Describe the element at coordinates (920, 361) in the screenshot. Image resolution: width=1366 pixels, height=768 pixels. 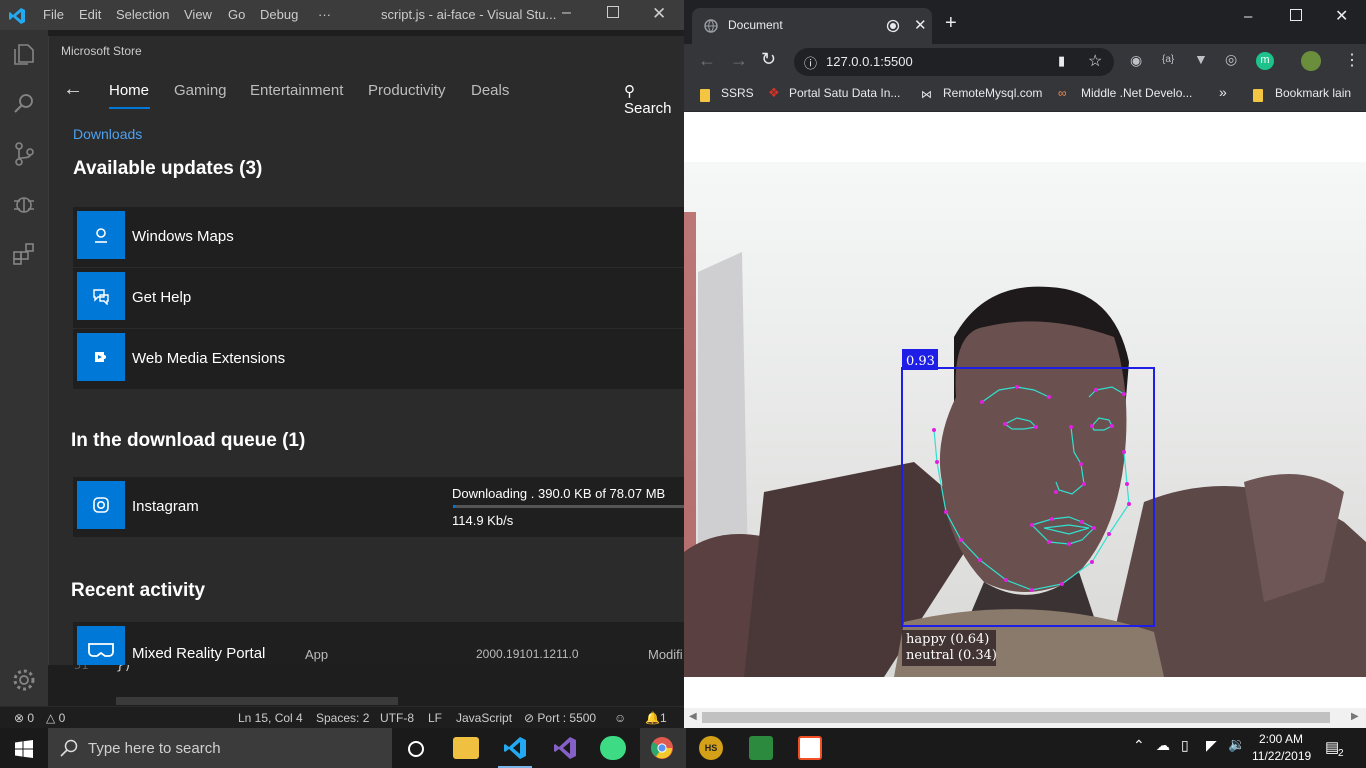
I see `detection-score: 0.93` at that location.